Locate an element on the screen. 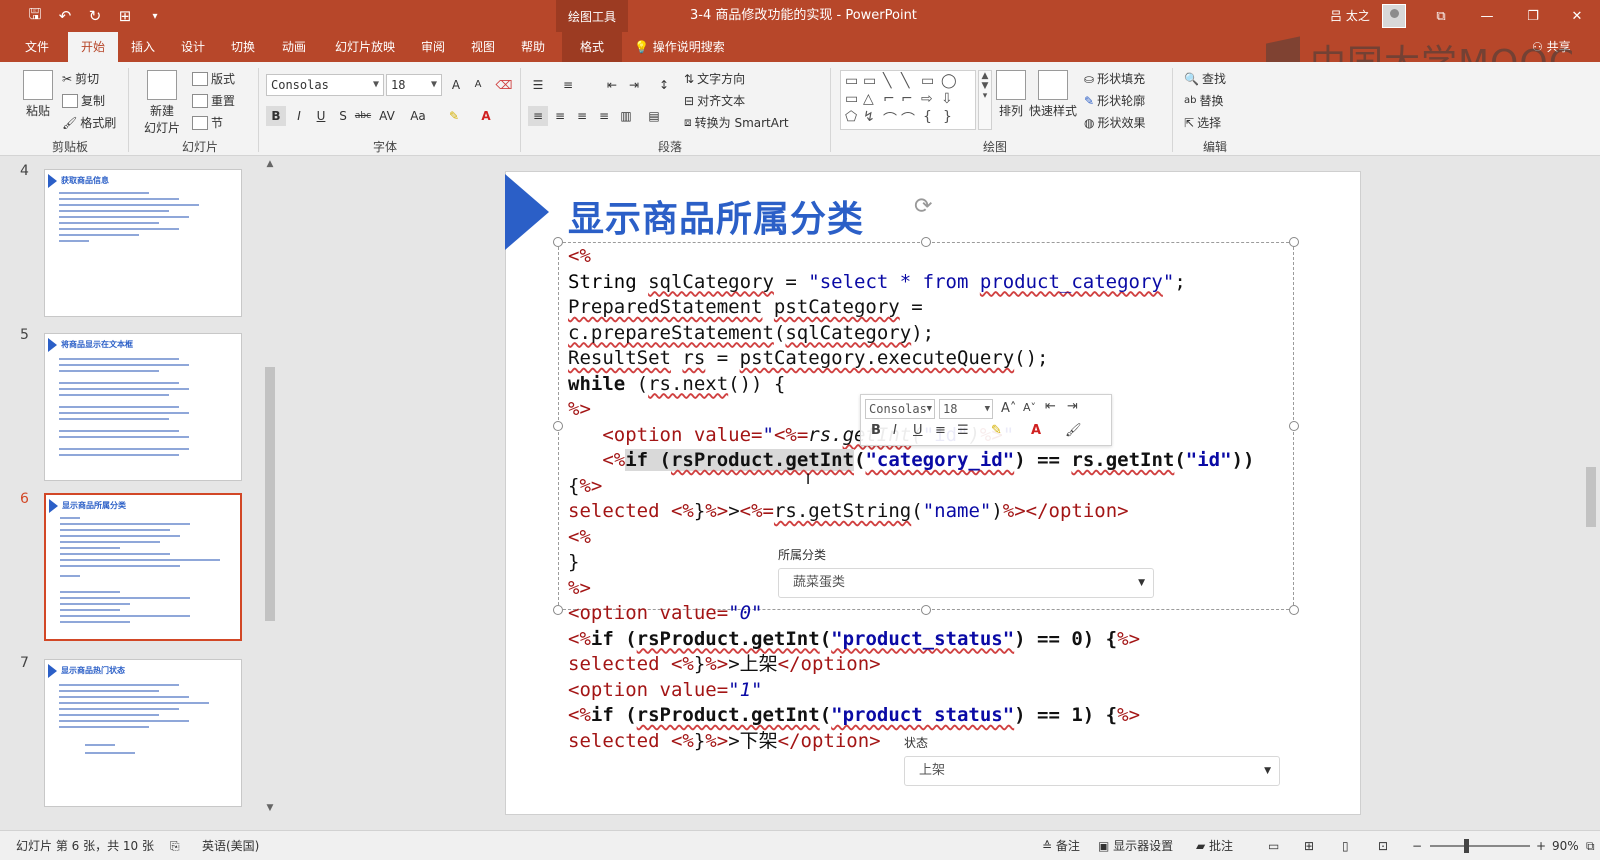 Image resolution: width=1600 pixels, height=860 pixels. align-right-icon: ≡ is located at coordinates (582, 116).